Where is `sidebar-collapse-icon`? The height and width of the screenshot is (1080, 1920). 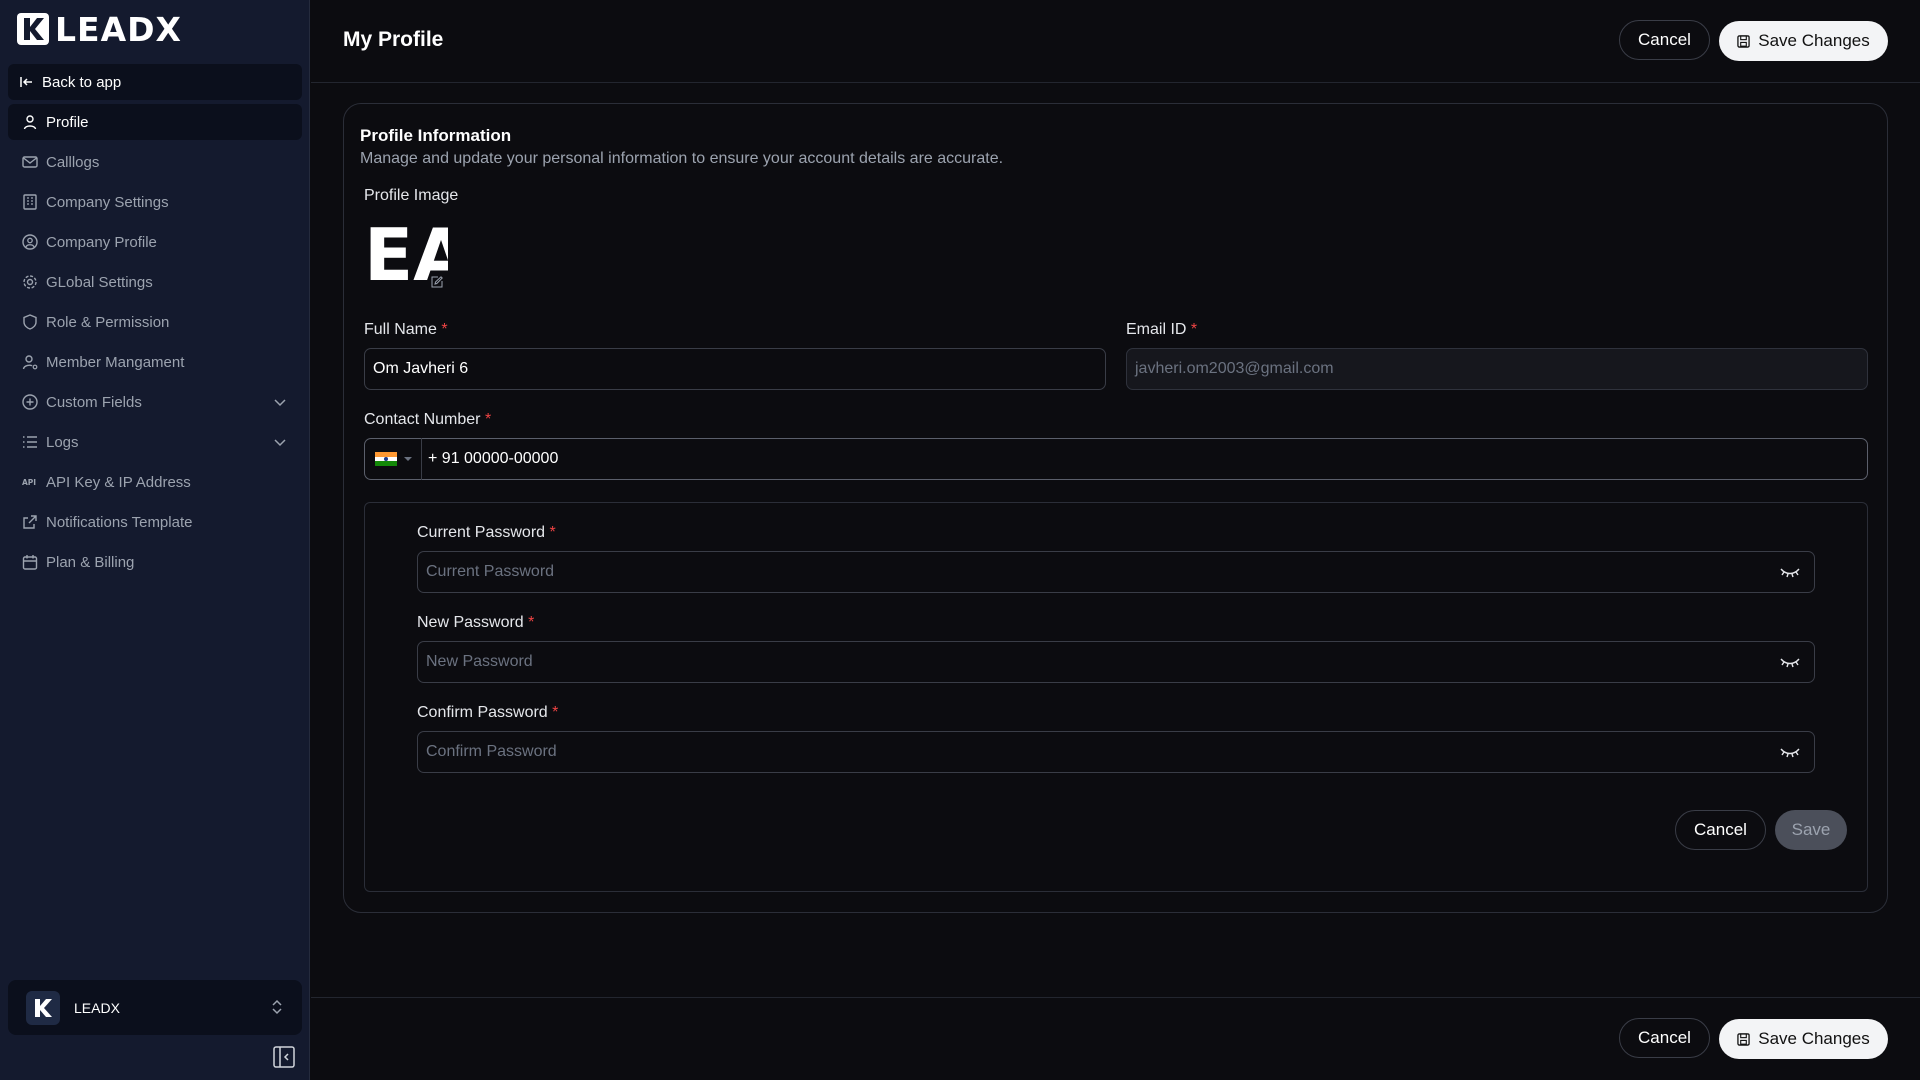 sidebar-collapse-icon is located at coordinates (284, 1057).